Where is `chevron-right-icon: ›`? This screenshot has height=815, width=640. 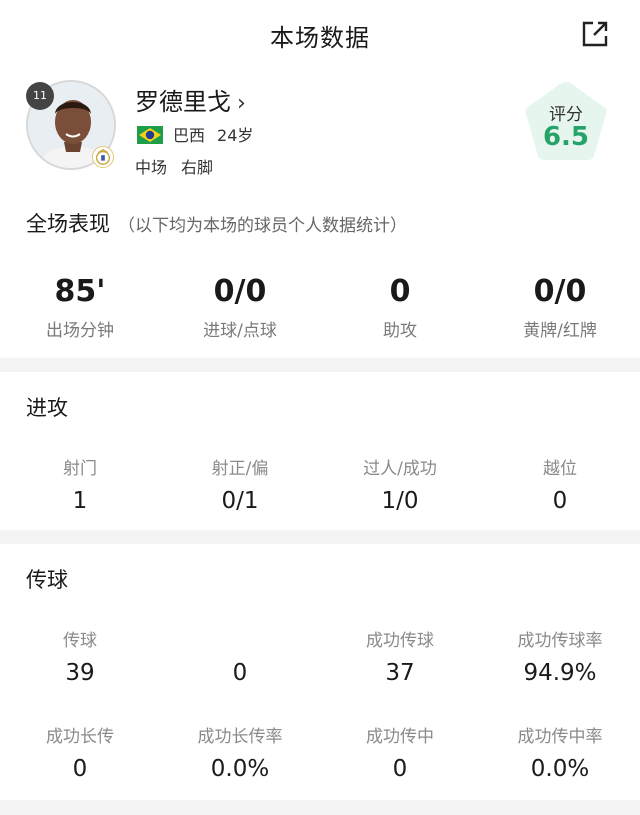 chevron-right-icon: › is located at coordinates (241, 103).